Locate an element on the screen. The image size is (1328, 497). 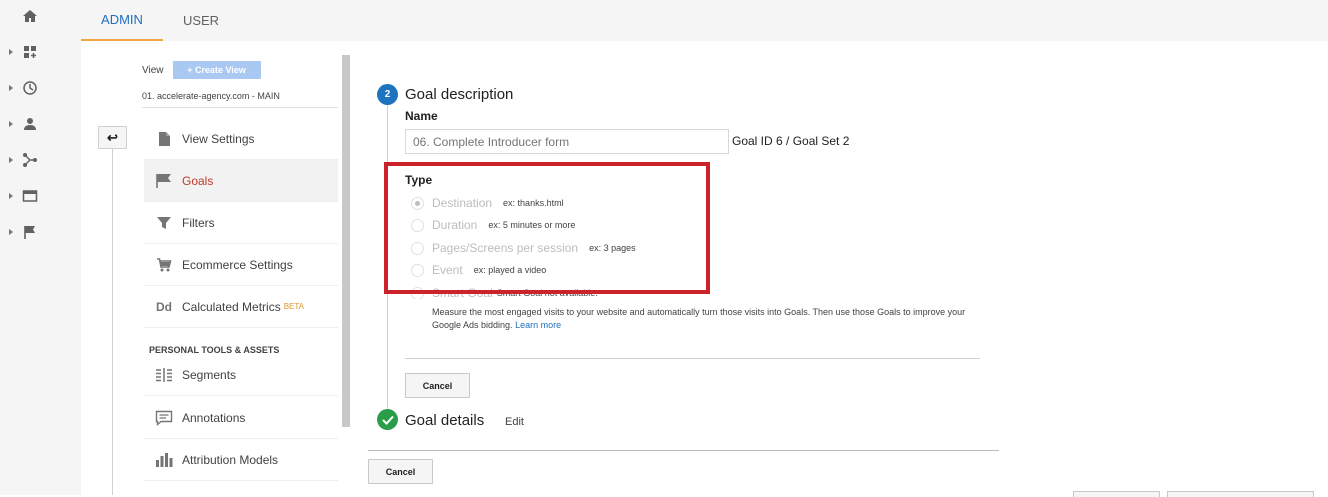
sidebar-item-view-settings: View Settings is located at coordinates (241, 139).